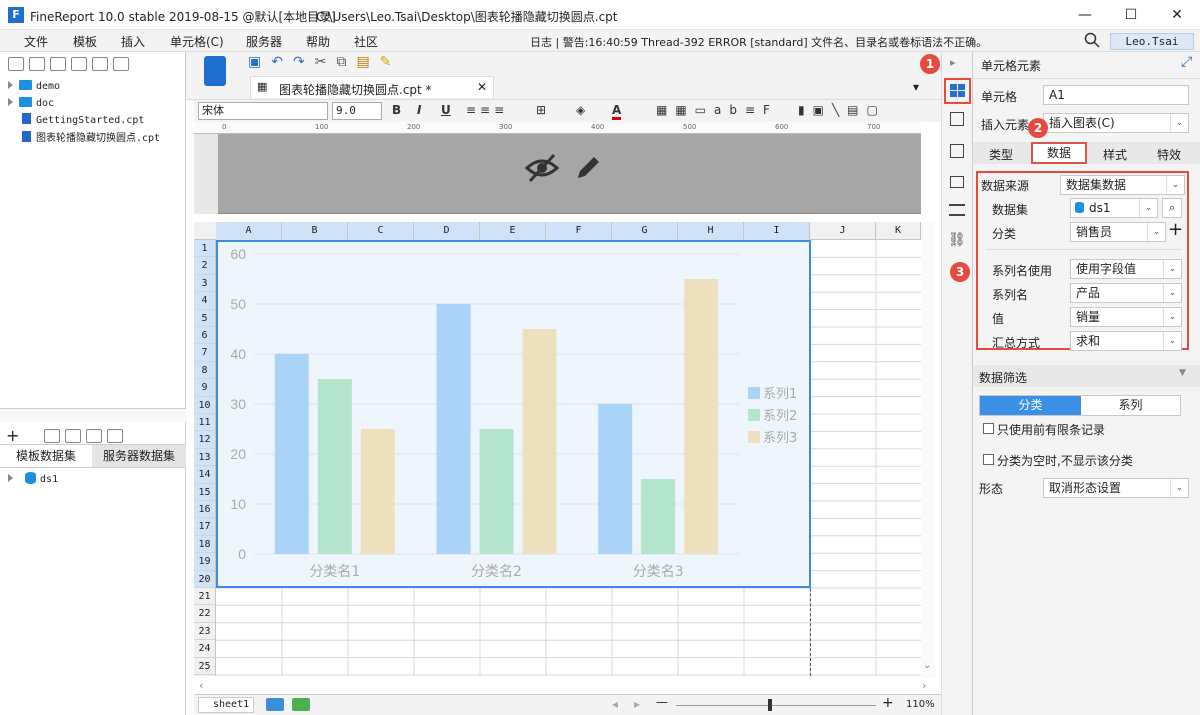 The image size is (1200, 715). Describe the element at coordinates (513, 231) in the screenshot. I see `column-header: E` at that location.